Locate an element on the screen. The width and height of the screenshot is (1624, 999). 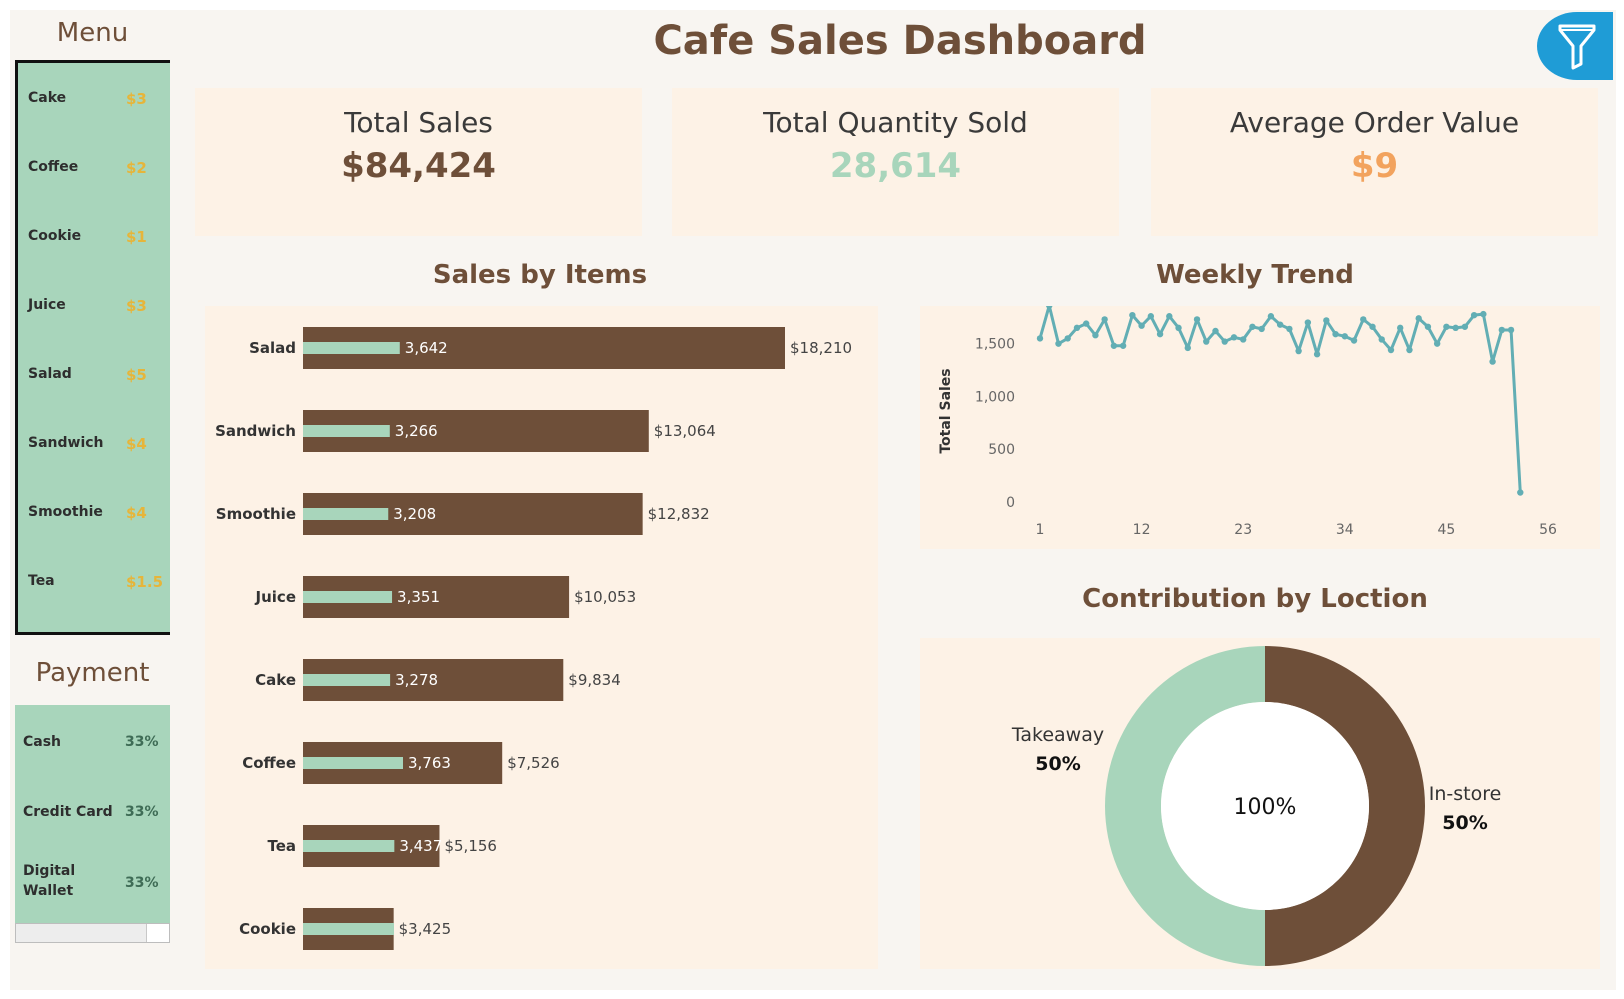
menu-item: Tea $1.5 is located at coordinates (98, 583).